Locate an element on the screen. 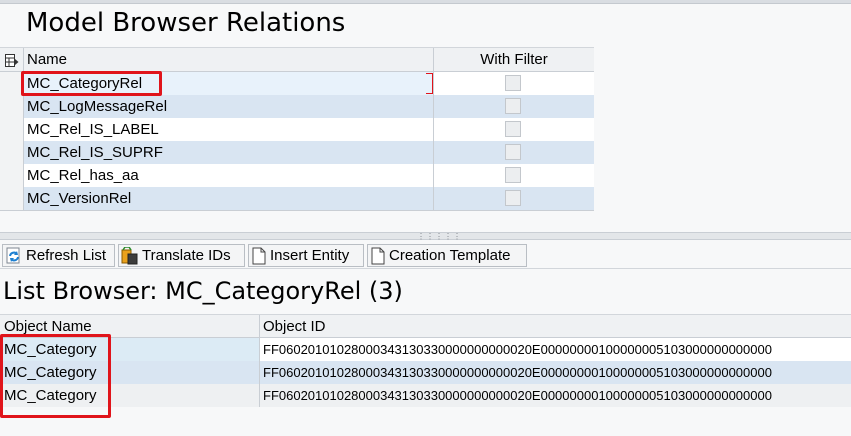  table-row: MC_VersionRel is located at coordinates (297, 198).